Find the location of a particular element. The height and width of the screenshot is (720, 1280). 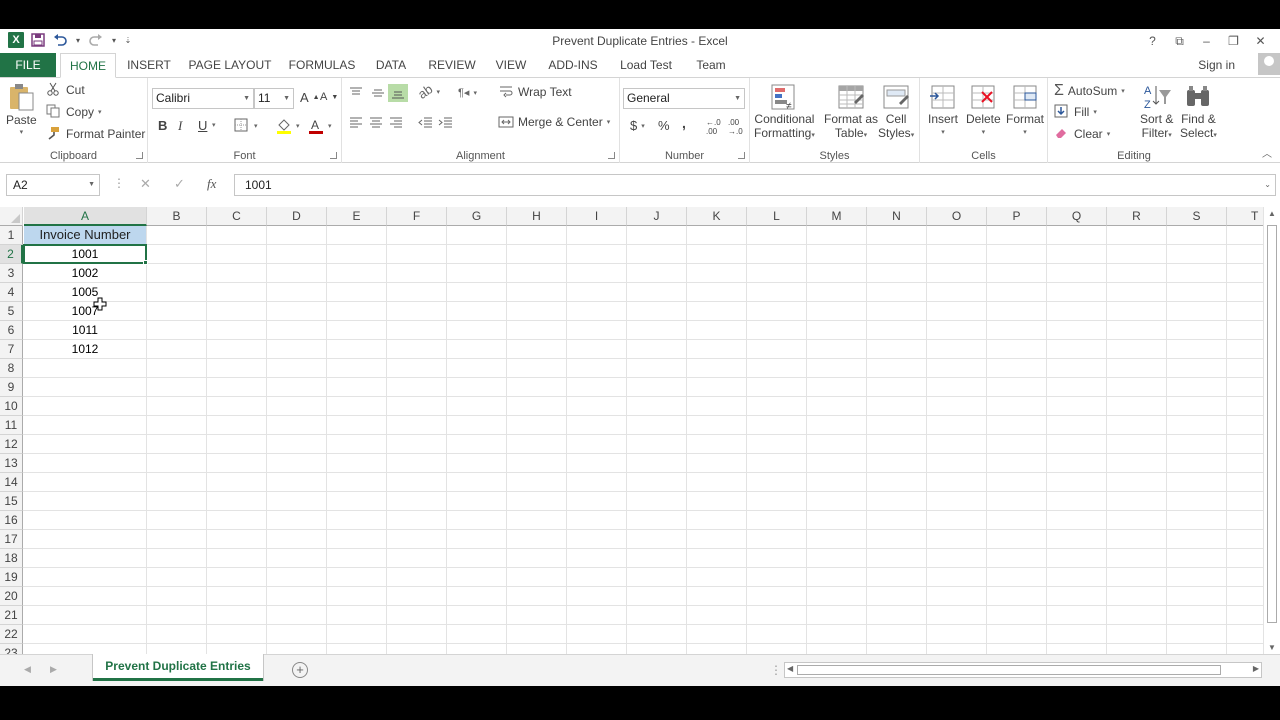

align-center-button is located at coordinates (376, 123).